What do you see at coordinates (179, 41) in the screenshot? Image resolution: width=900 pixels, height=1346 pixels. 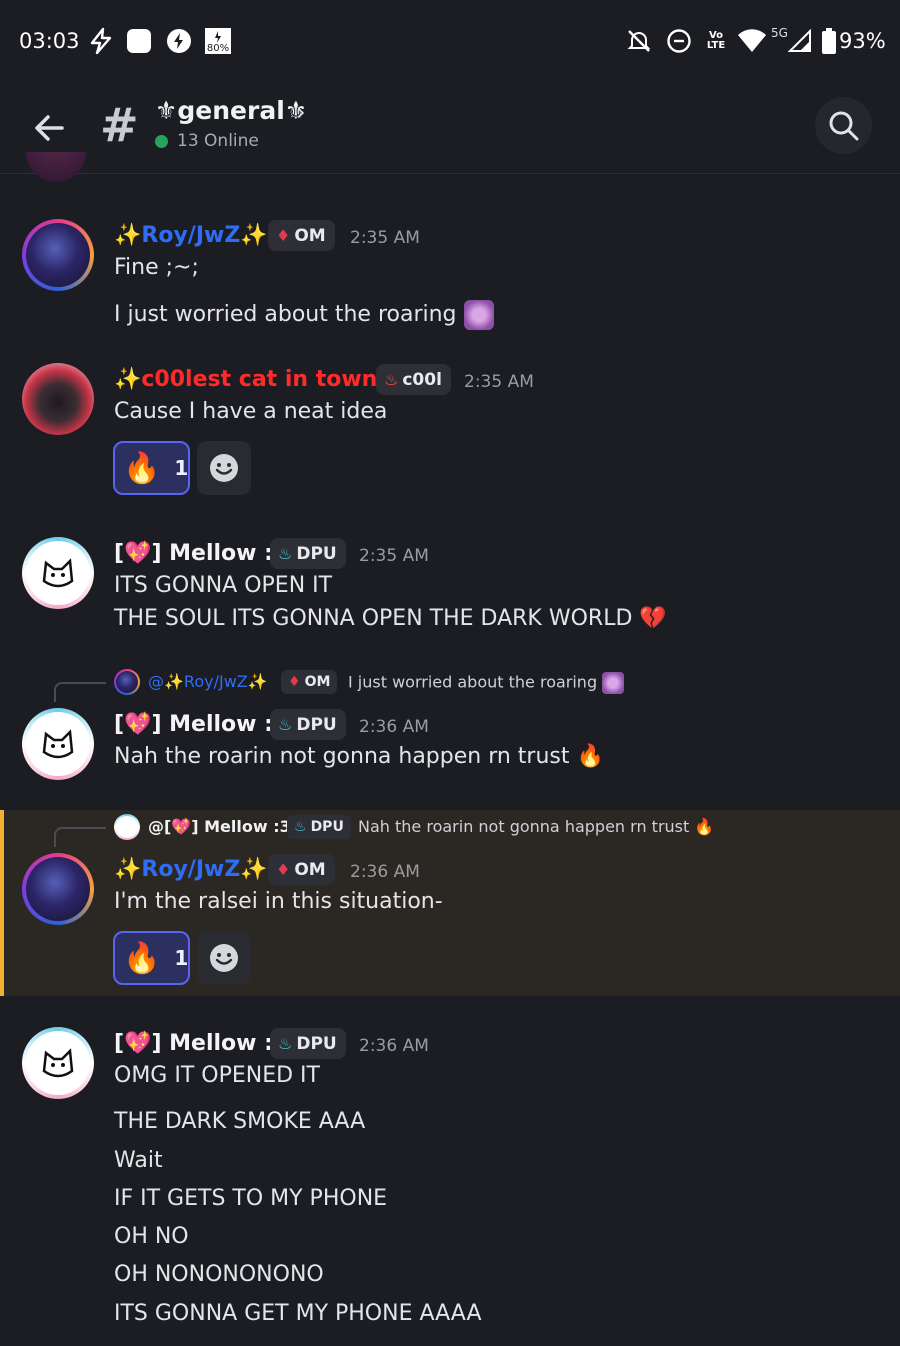 I see `flash-circle-icon` at bounding box center [179, 41].